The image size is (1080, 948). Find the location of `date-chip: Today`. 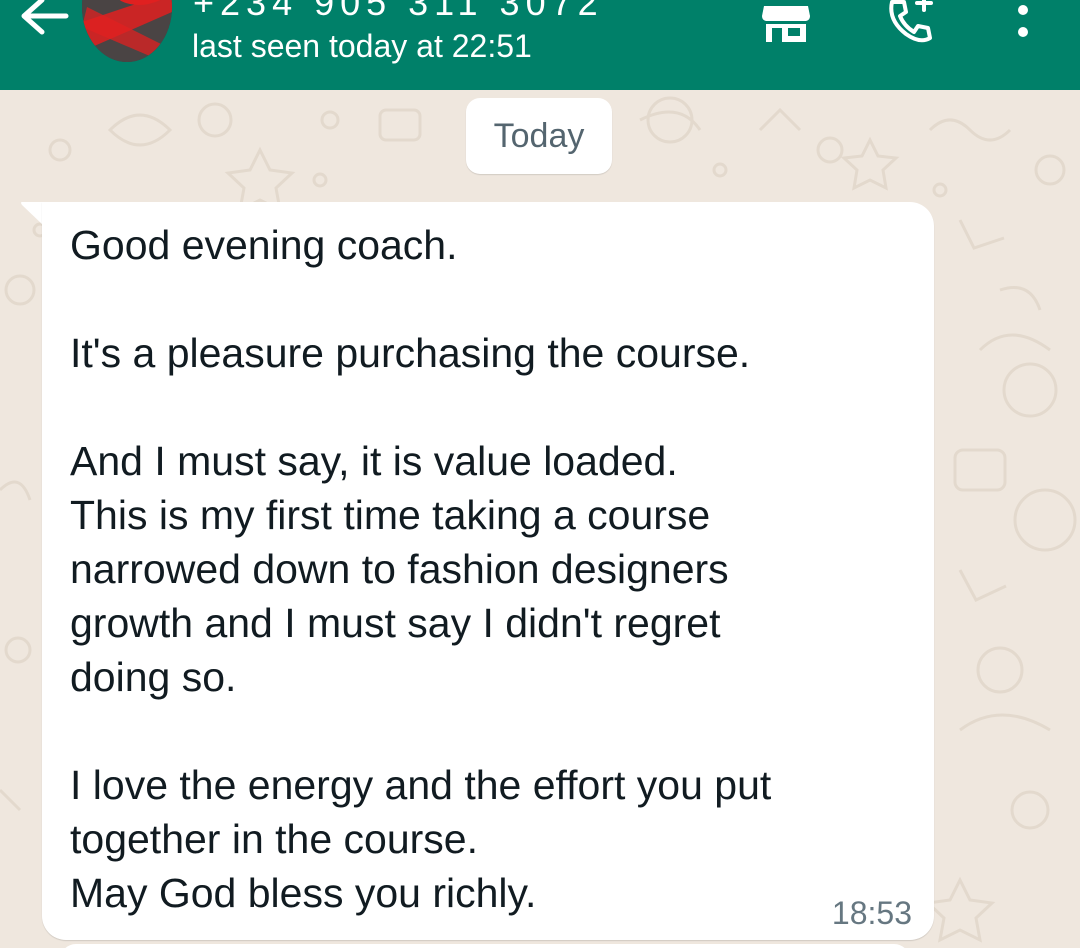

date-chip: Today is located at coordinates (539, 136).